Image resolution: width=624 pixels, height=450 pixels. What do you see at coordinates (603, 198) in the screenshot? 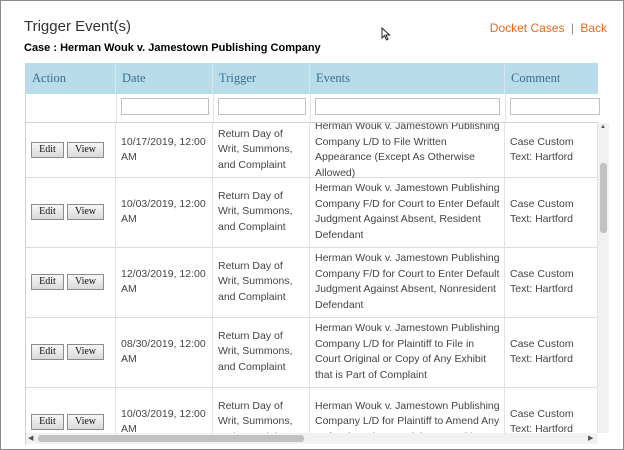
I see `vertical-scroll-thumb` at bounding box center [603, 198].